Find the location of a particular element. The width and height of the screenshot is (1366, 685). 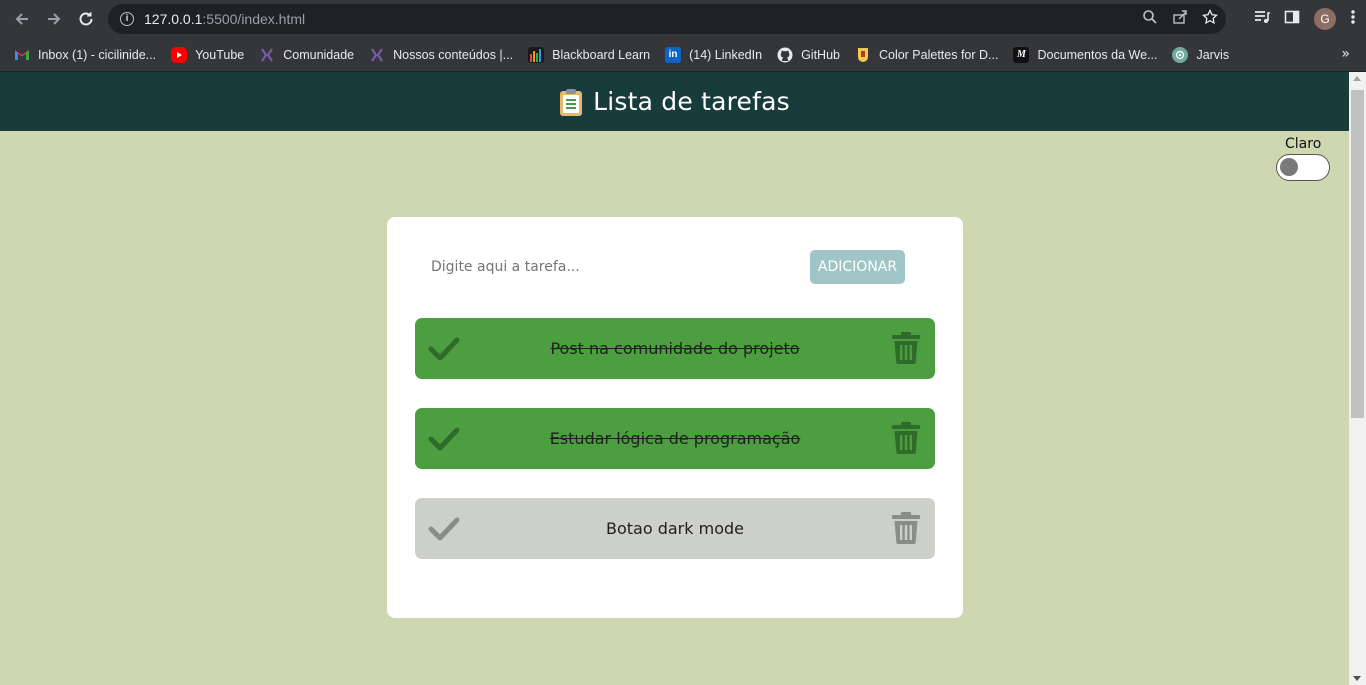

theme-label: Claro is located at coordinates (1303, 144).